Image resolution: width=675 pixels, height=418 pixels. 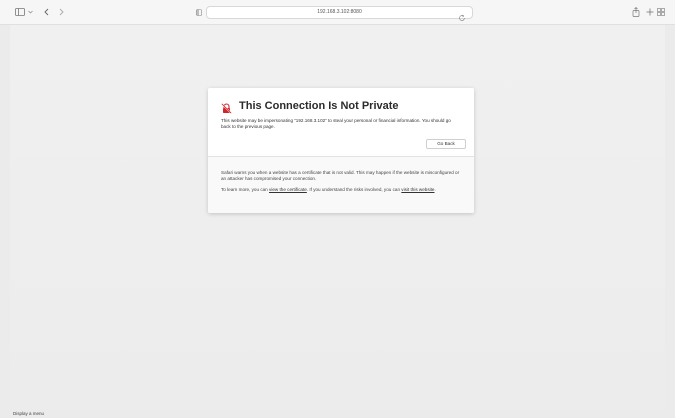 I want to click on learn-more-prefix: To learn more, you can, so click(x=245, y=189).